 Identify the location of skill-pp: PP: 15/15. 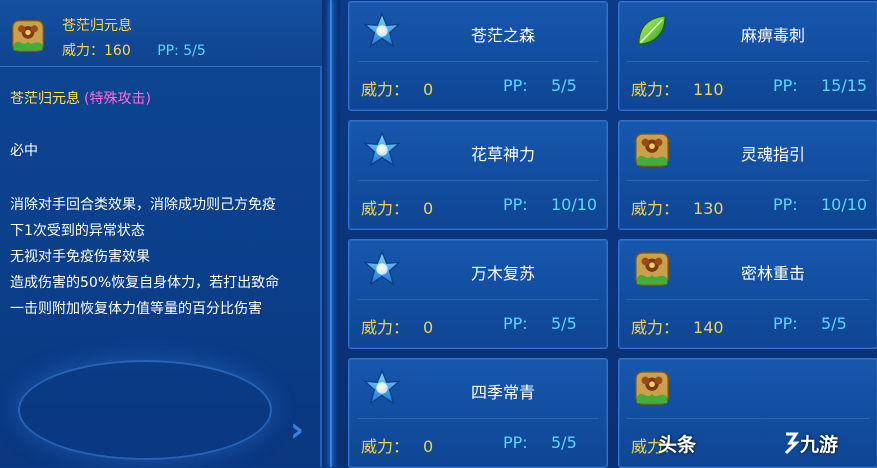
(820, 85).